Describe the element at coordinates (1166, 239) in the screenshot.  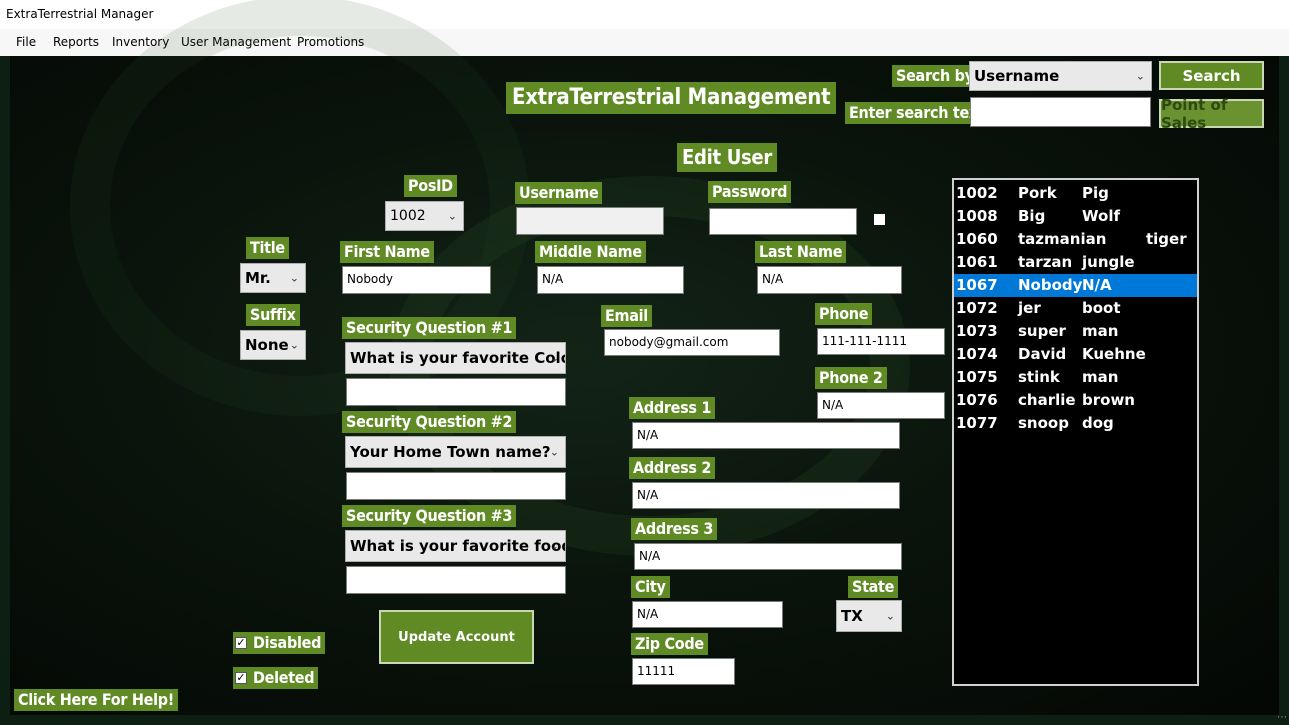
I see `list-item-last: tiger` at that location.